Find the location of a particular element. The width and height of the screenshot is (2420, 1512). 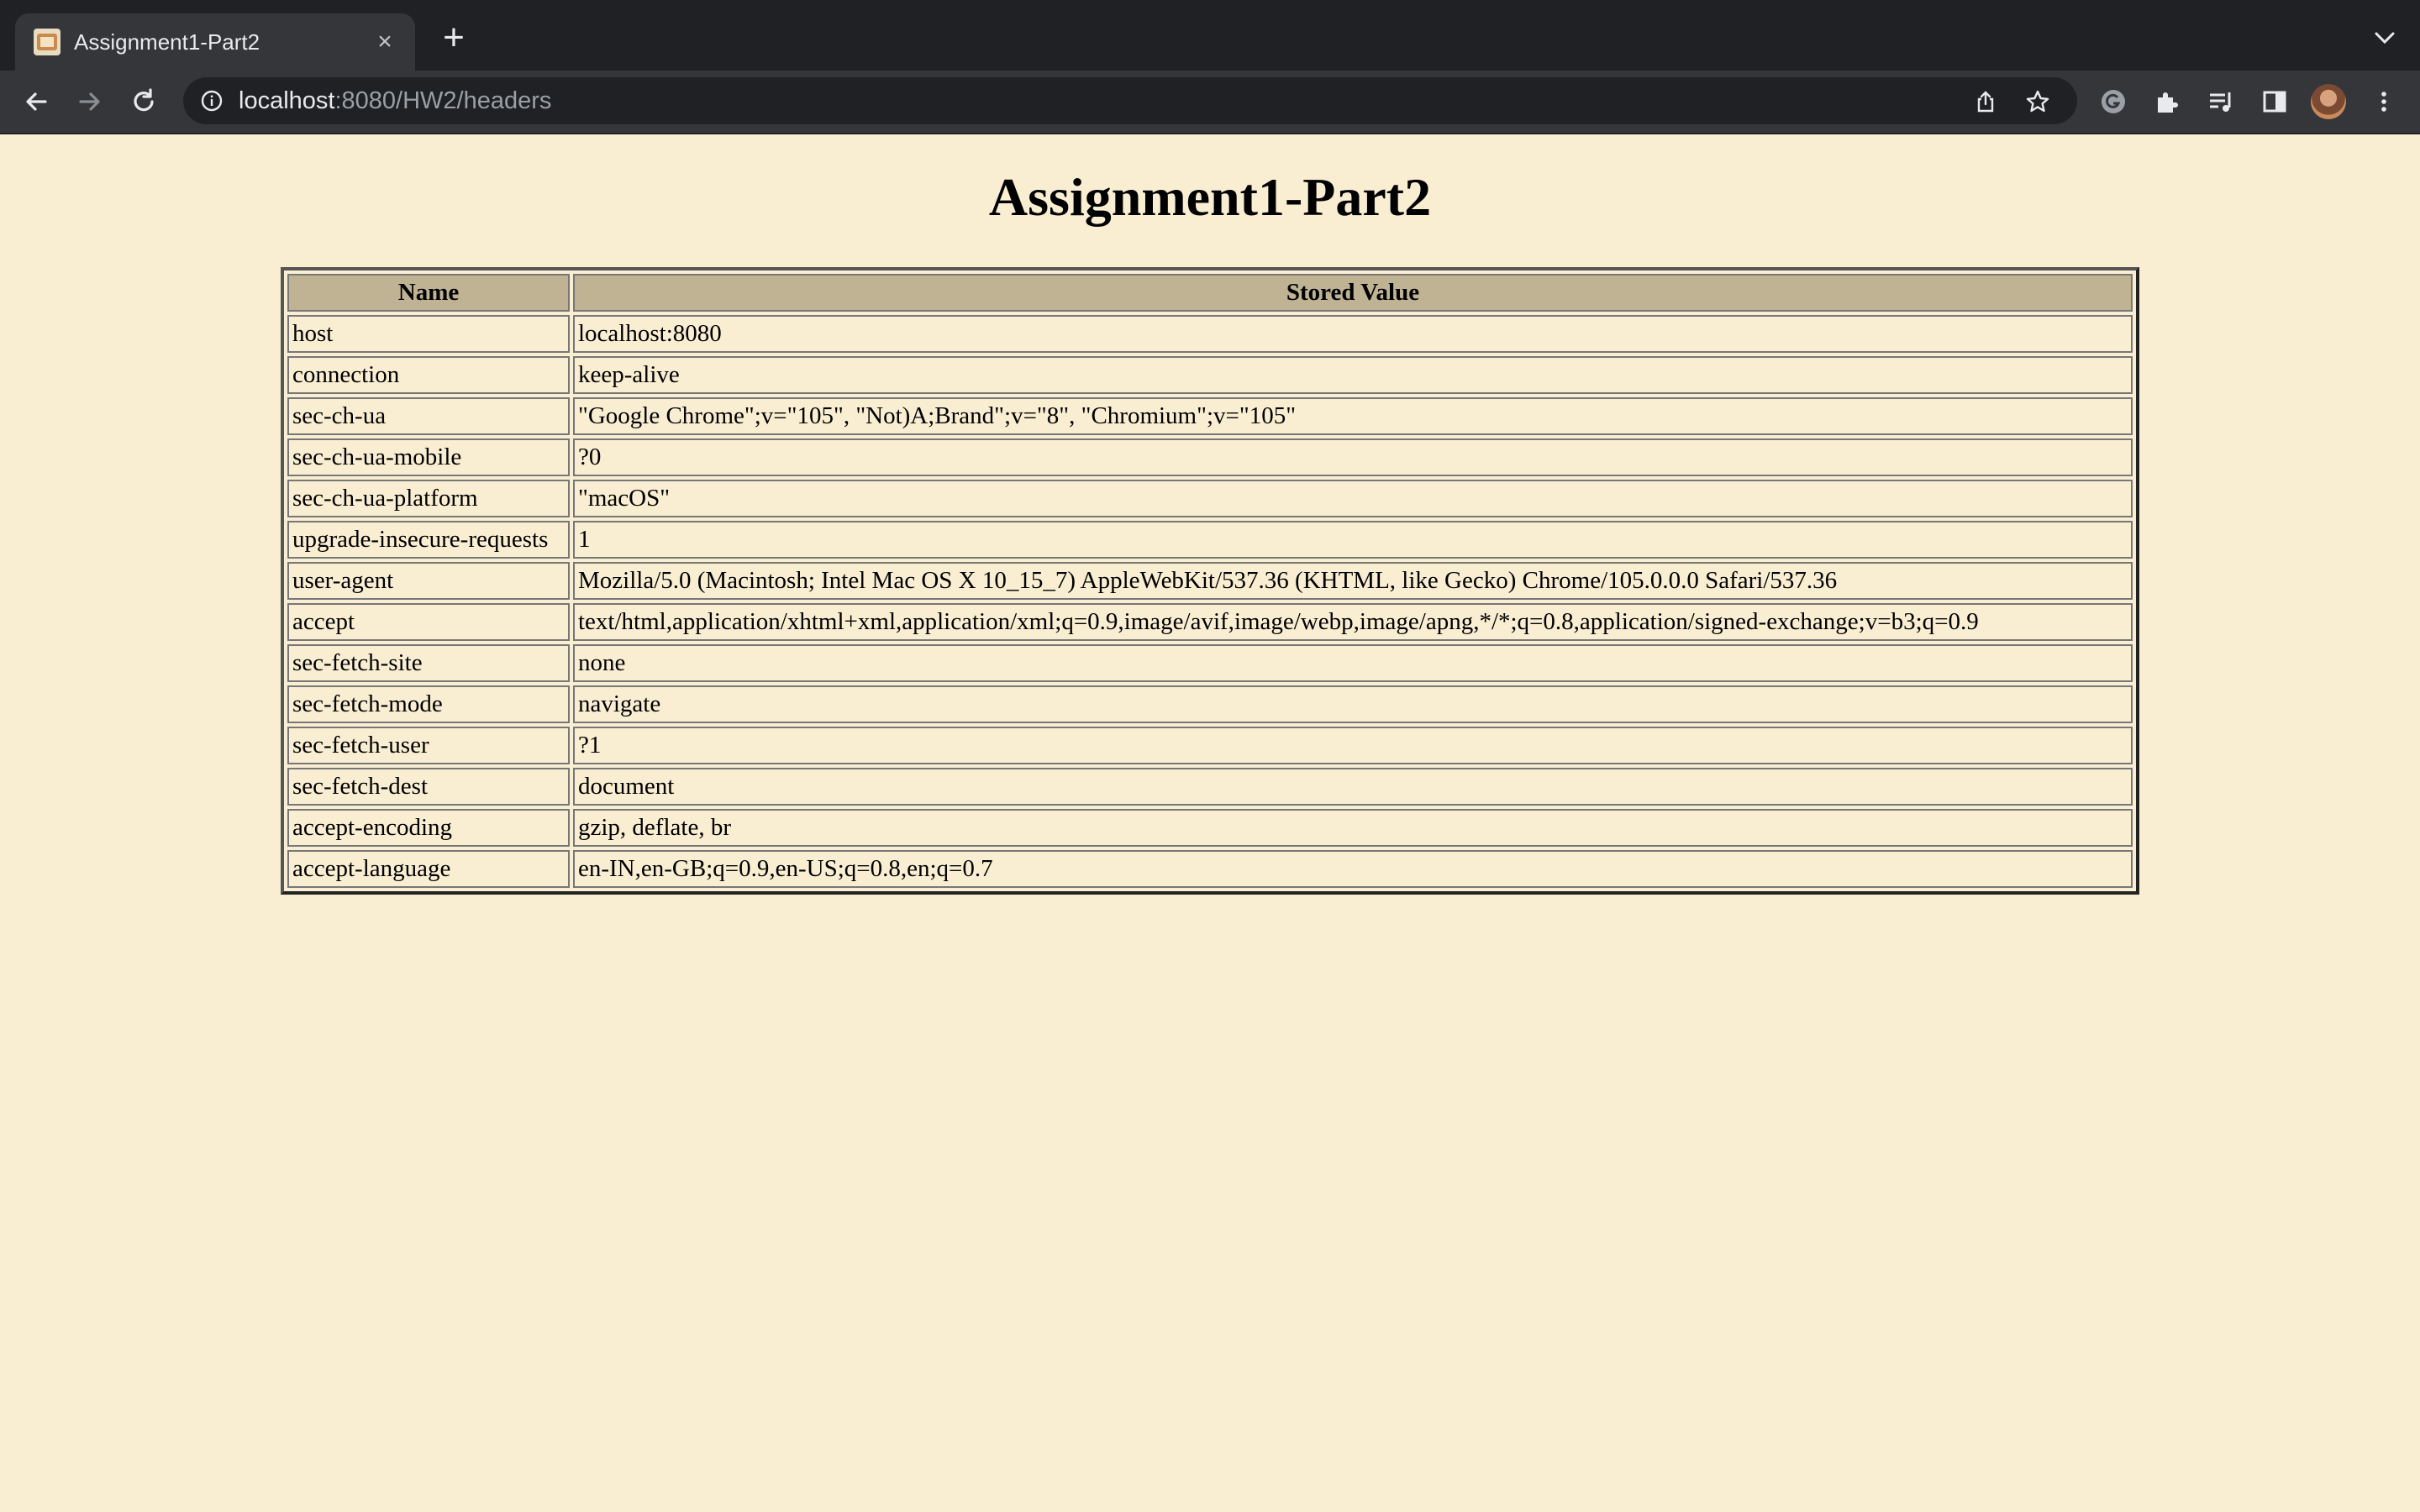

header-value-cell: "macOS" is located at coordinates (1353, 498).